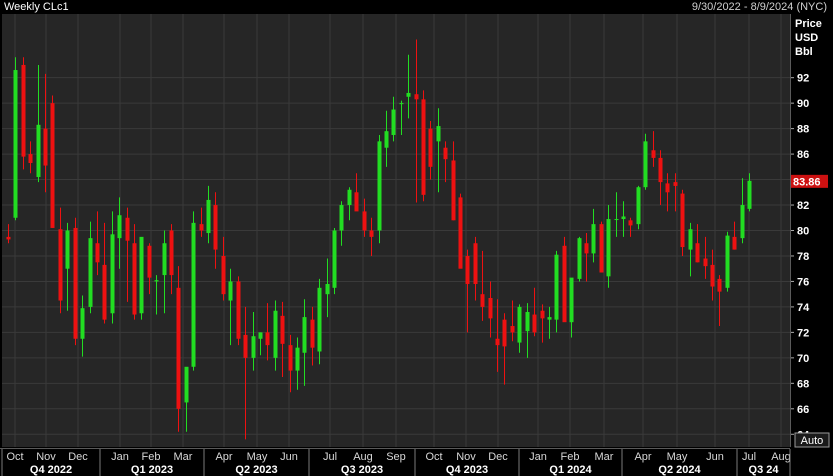  Describe the element at coordinates (804, 52) in the screenshot. I see `y-axis-title-unit: Bbl` at that location.